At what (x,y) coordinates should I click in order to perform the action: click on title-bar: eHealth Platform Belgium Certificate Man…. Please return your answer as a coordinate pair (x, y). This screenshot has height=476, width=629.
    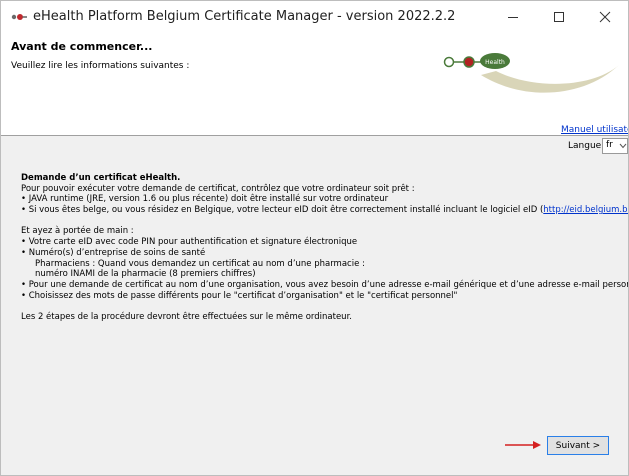
    Looking at the image, I should click on (314, 17).